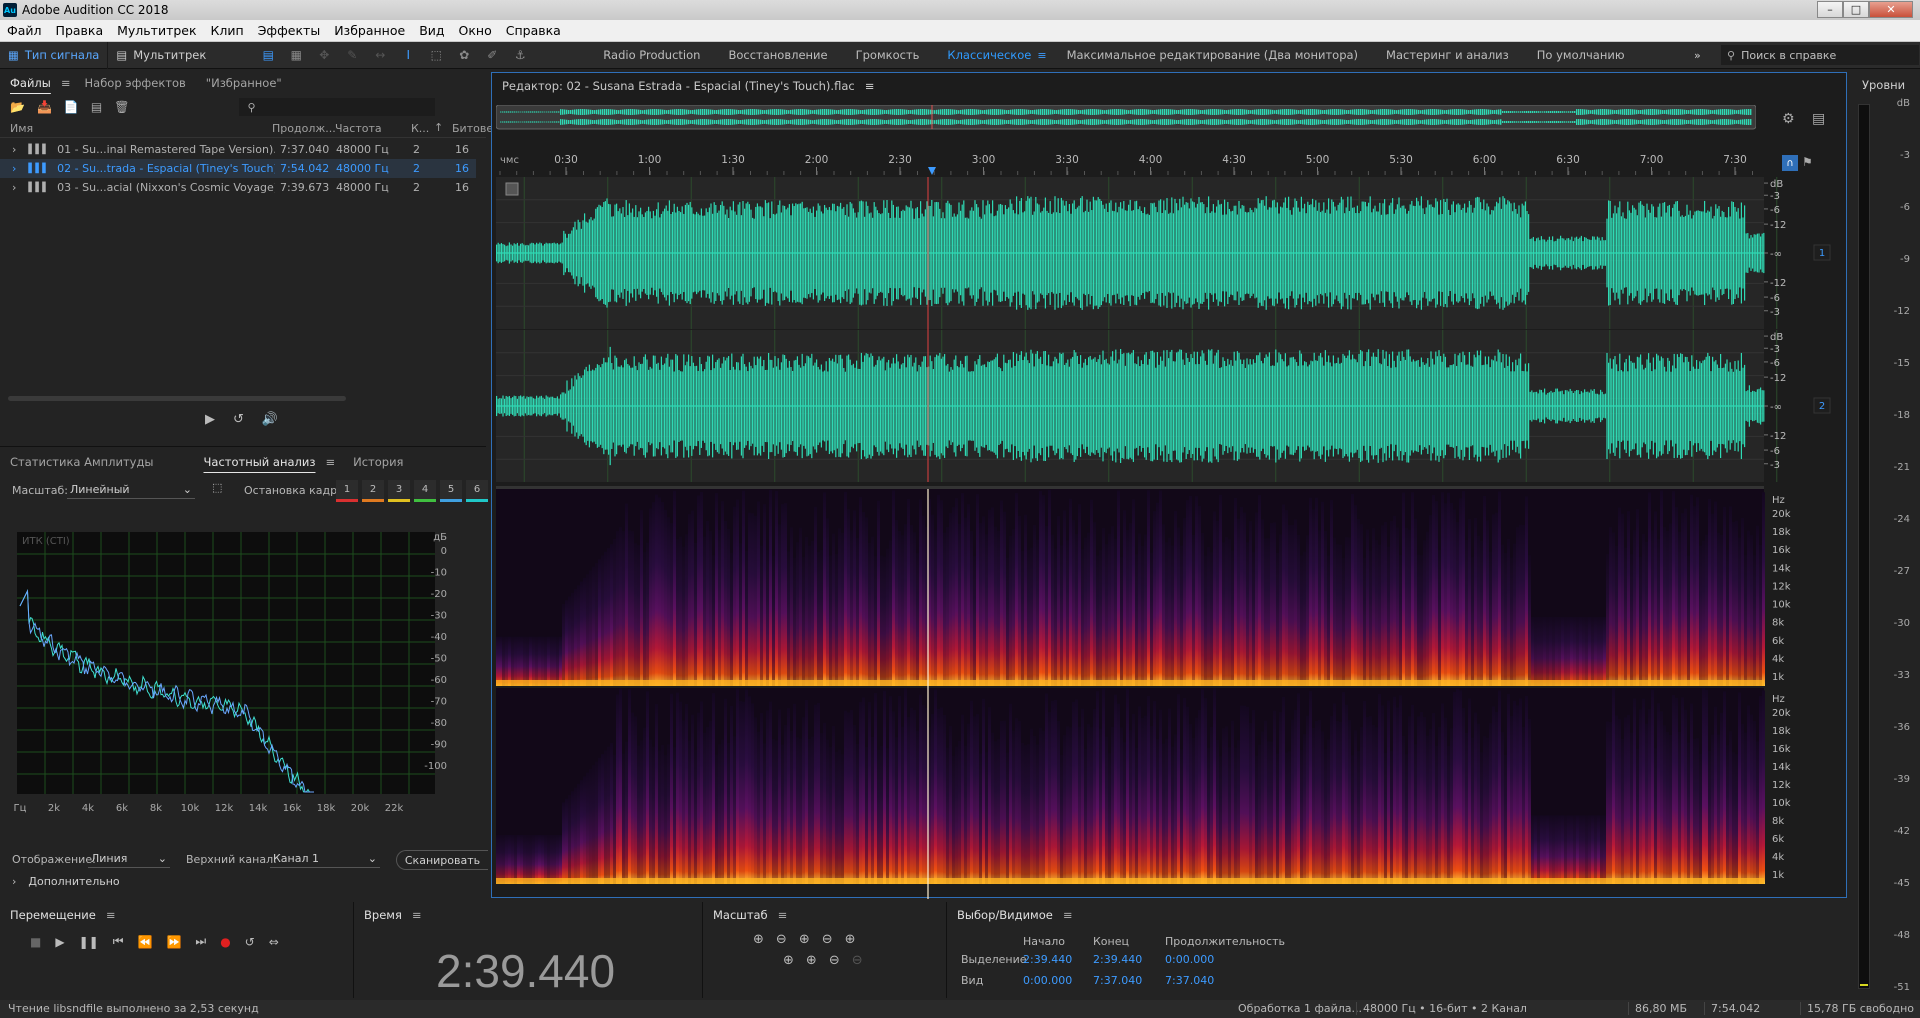  I want to click on time-selection-tool-icon: I, so click(408, 55).